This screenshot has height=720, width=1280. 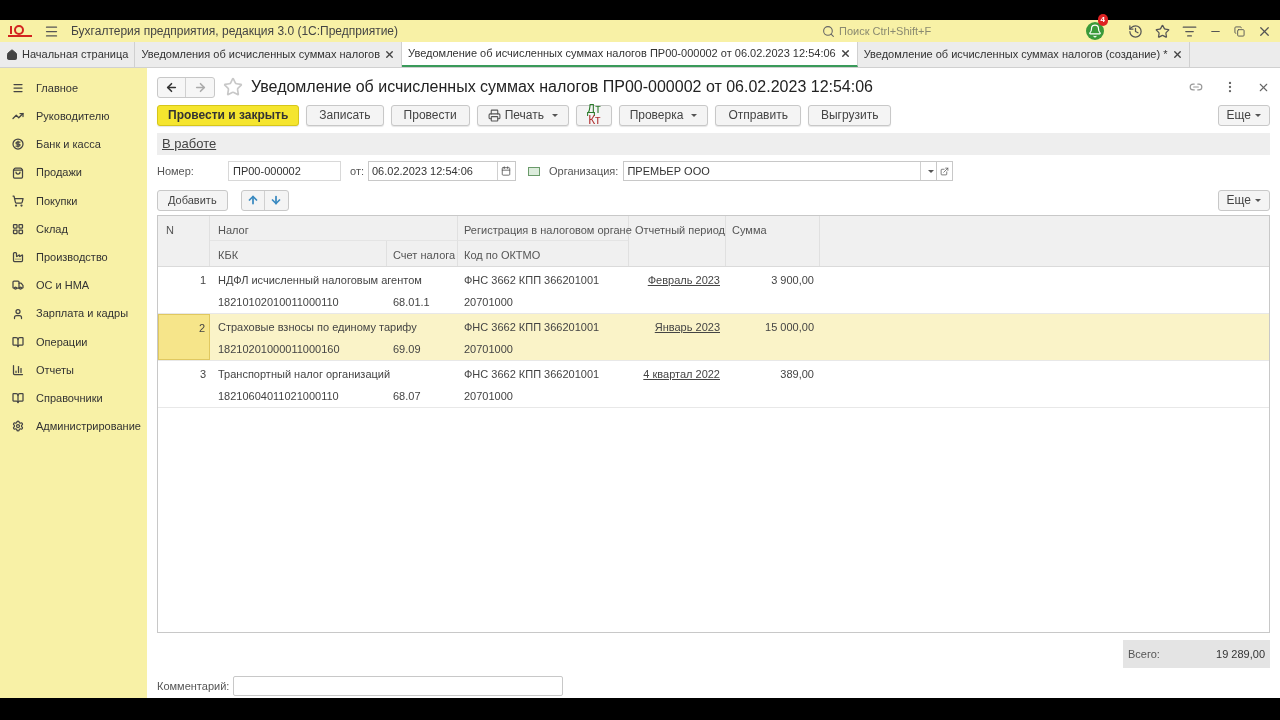 I want to click on comment-field, so click(x=398, y=686).